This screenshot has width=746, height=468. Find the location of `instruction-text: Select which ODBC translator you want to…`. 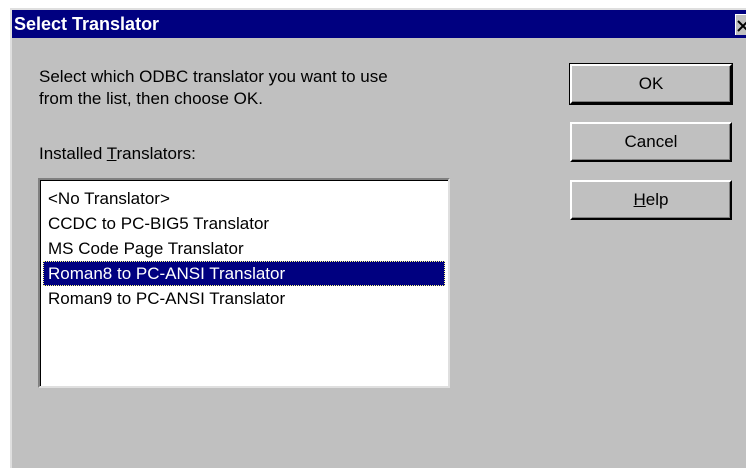

instruction-text: Select which ODBC translator you want to… is located at coordinates (289, 88).